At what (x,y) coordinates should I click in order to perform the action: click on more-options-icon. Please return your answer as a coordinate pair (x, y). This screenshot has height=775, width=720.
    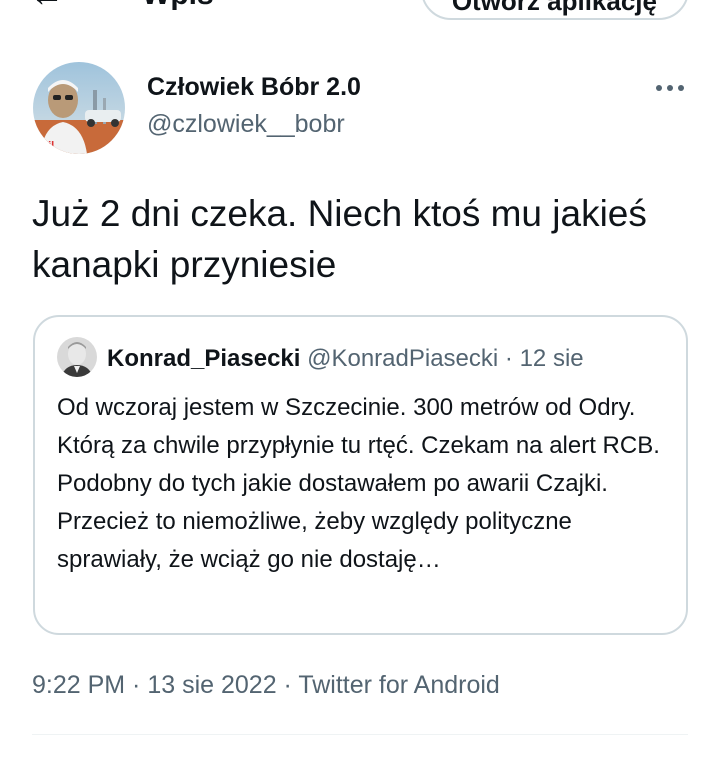
    Looking at the image, I should click on (670, 88).